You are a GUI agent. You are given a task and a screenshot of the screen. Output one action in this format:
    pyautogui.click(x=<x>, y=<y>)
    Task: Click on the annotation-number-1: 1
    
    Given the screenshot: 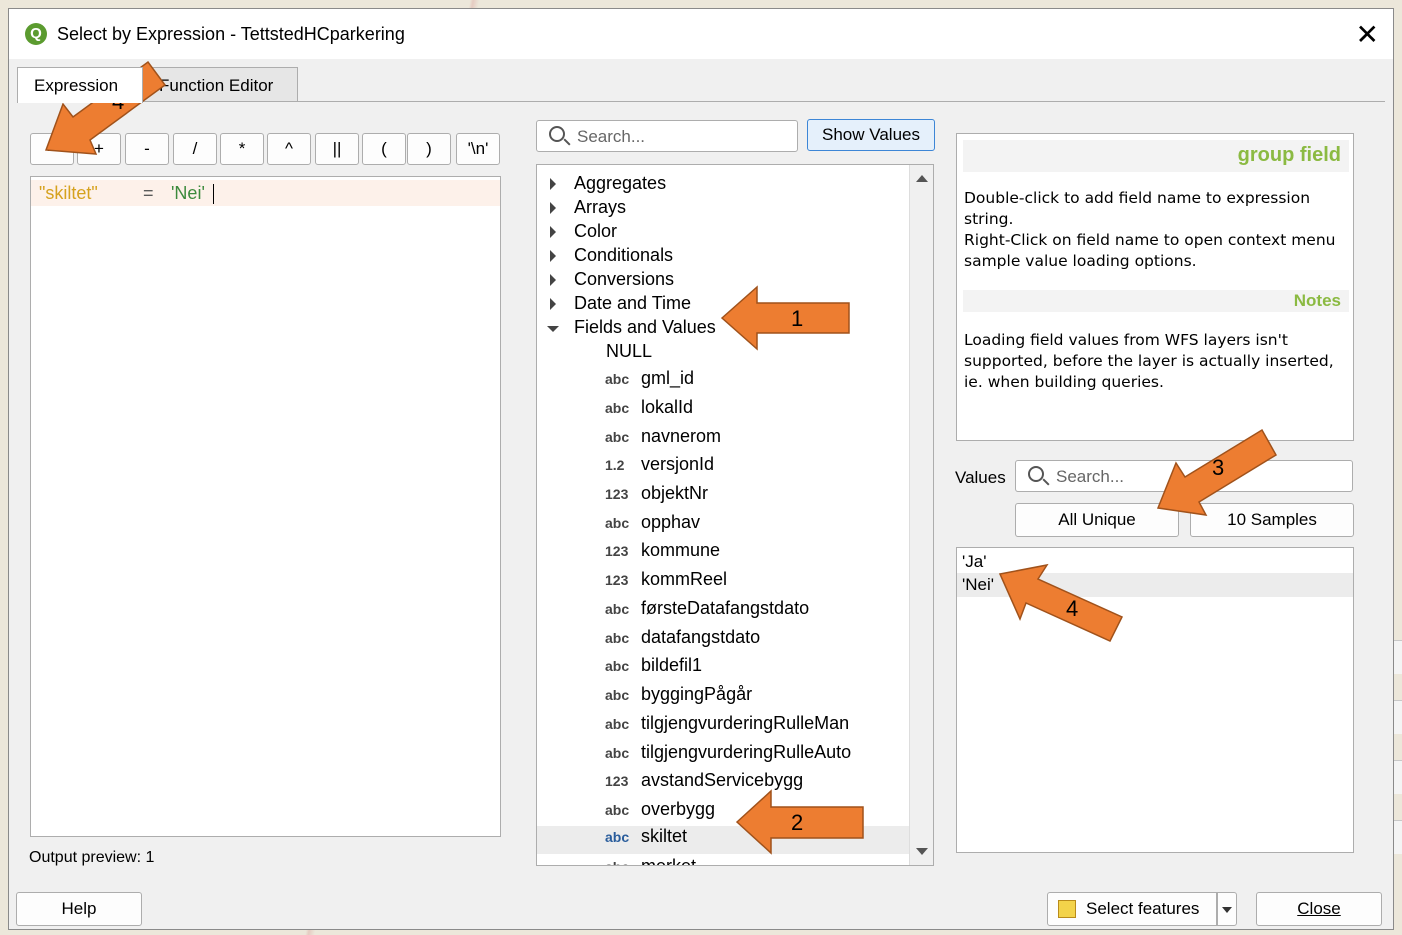 What is the action you would take?
    pyautogui.click(x=797, y=318)
    